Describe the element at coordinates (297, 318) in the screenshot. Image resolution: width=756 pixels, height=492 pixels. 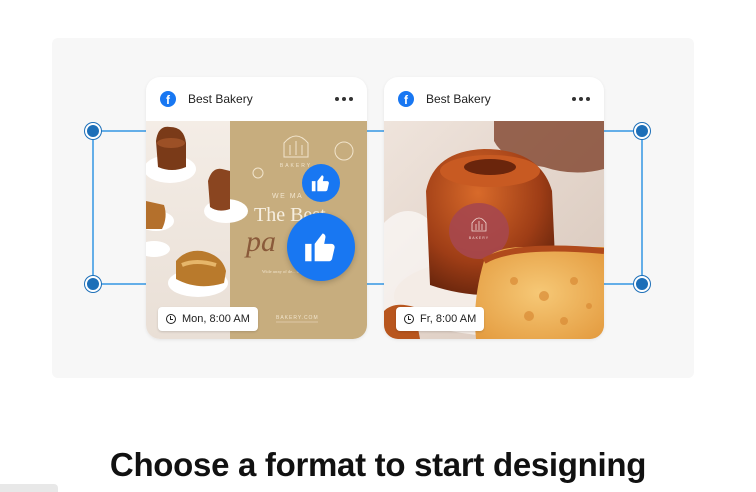
I see `design-url: BAKERY.COM` at that location.